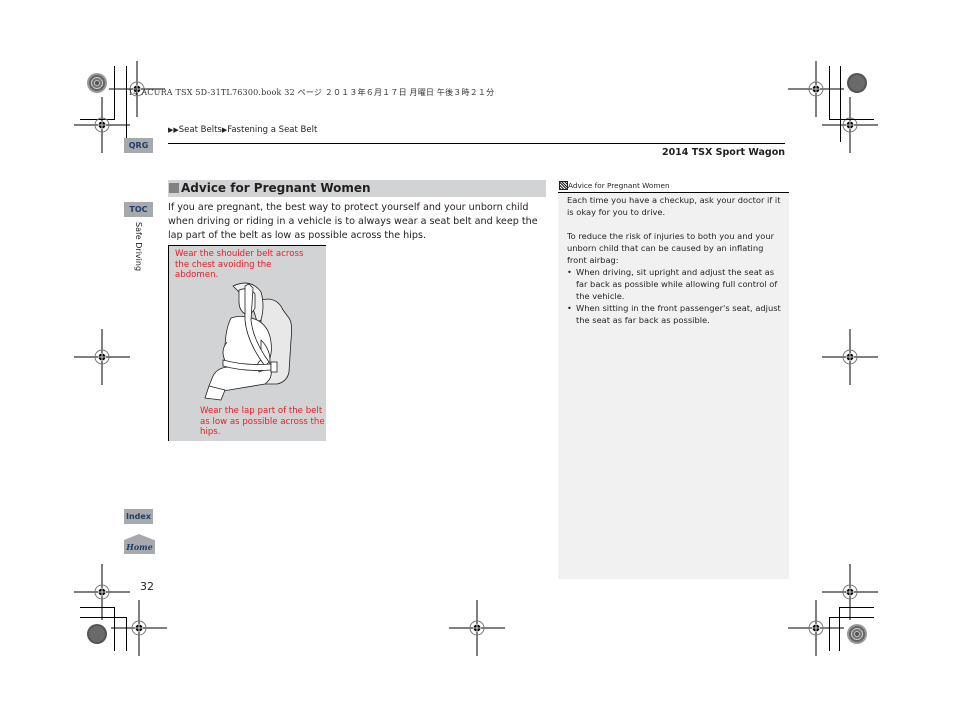 This screenshot has width=954, height=718. Describe the element at coordinates (476, 143) in the screenshot. I see `header-rule` at that location.